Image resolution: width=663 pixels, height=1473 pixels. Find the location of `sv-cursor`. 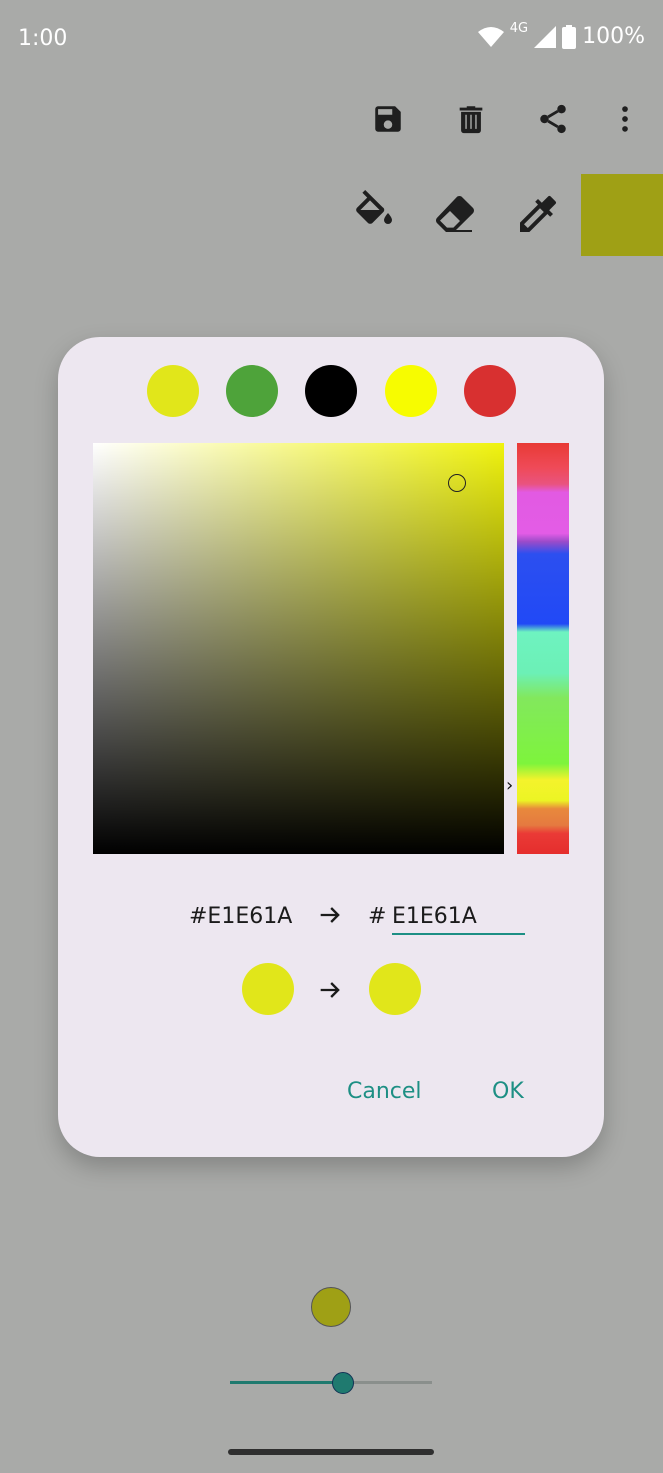

sv-cursor is located at coordinates (457, 483).